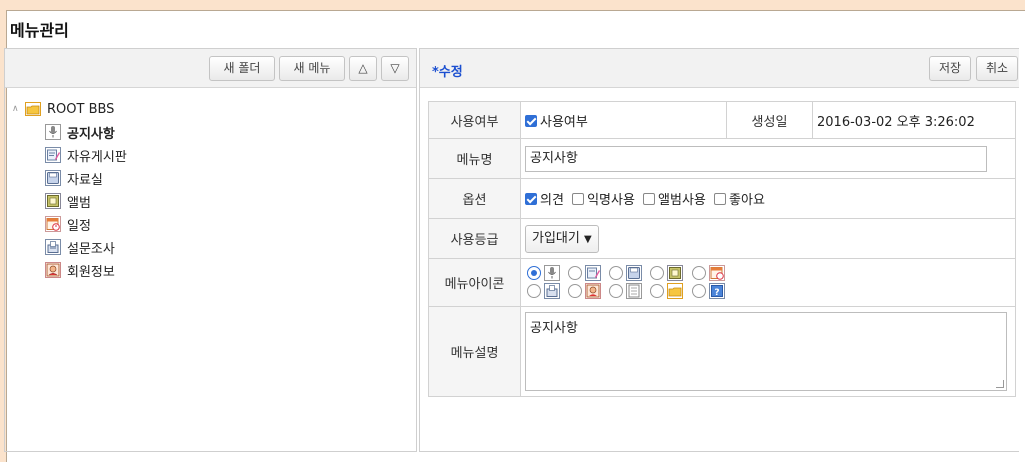 The width and height of the screenshot is (1025, 462). I want to click on use-checkbox: 사용여부, so click(556, 122).